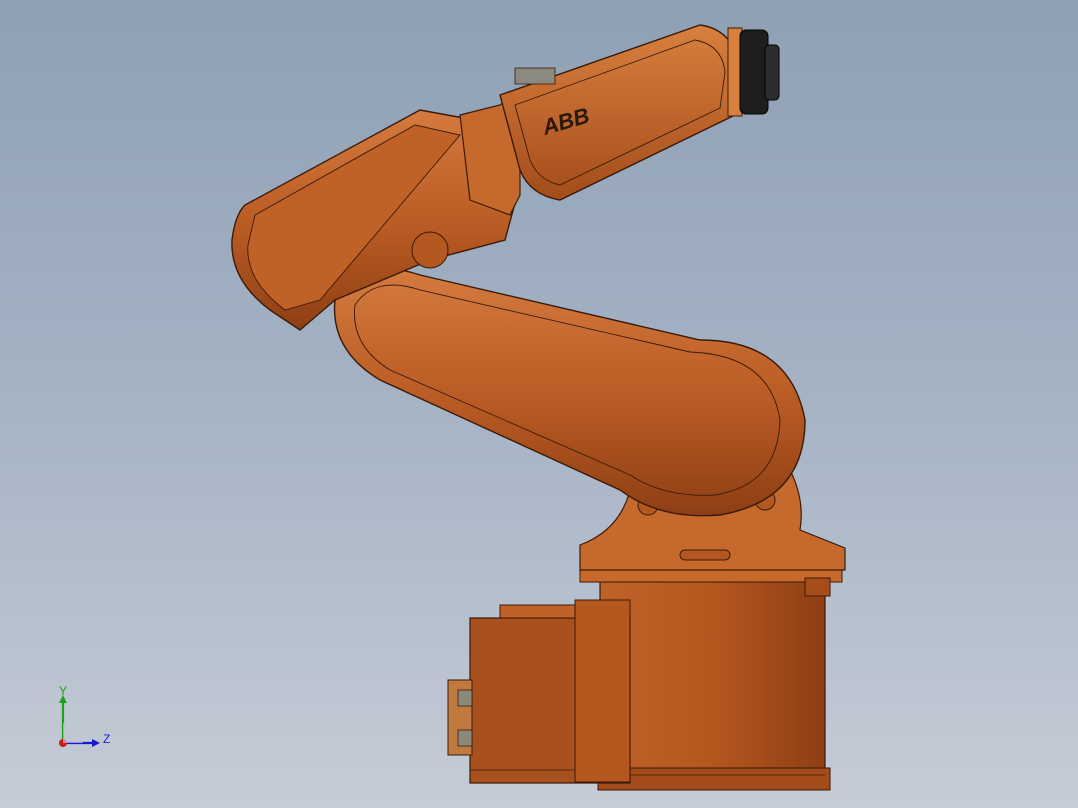 The width and height of the screenshot is (1078, 808). What do you see at coordinates (84, 716) in the screenshot?
I see `coordinate-triad: Y Z` at bounding box center [84, 716].